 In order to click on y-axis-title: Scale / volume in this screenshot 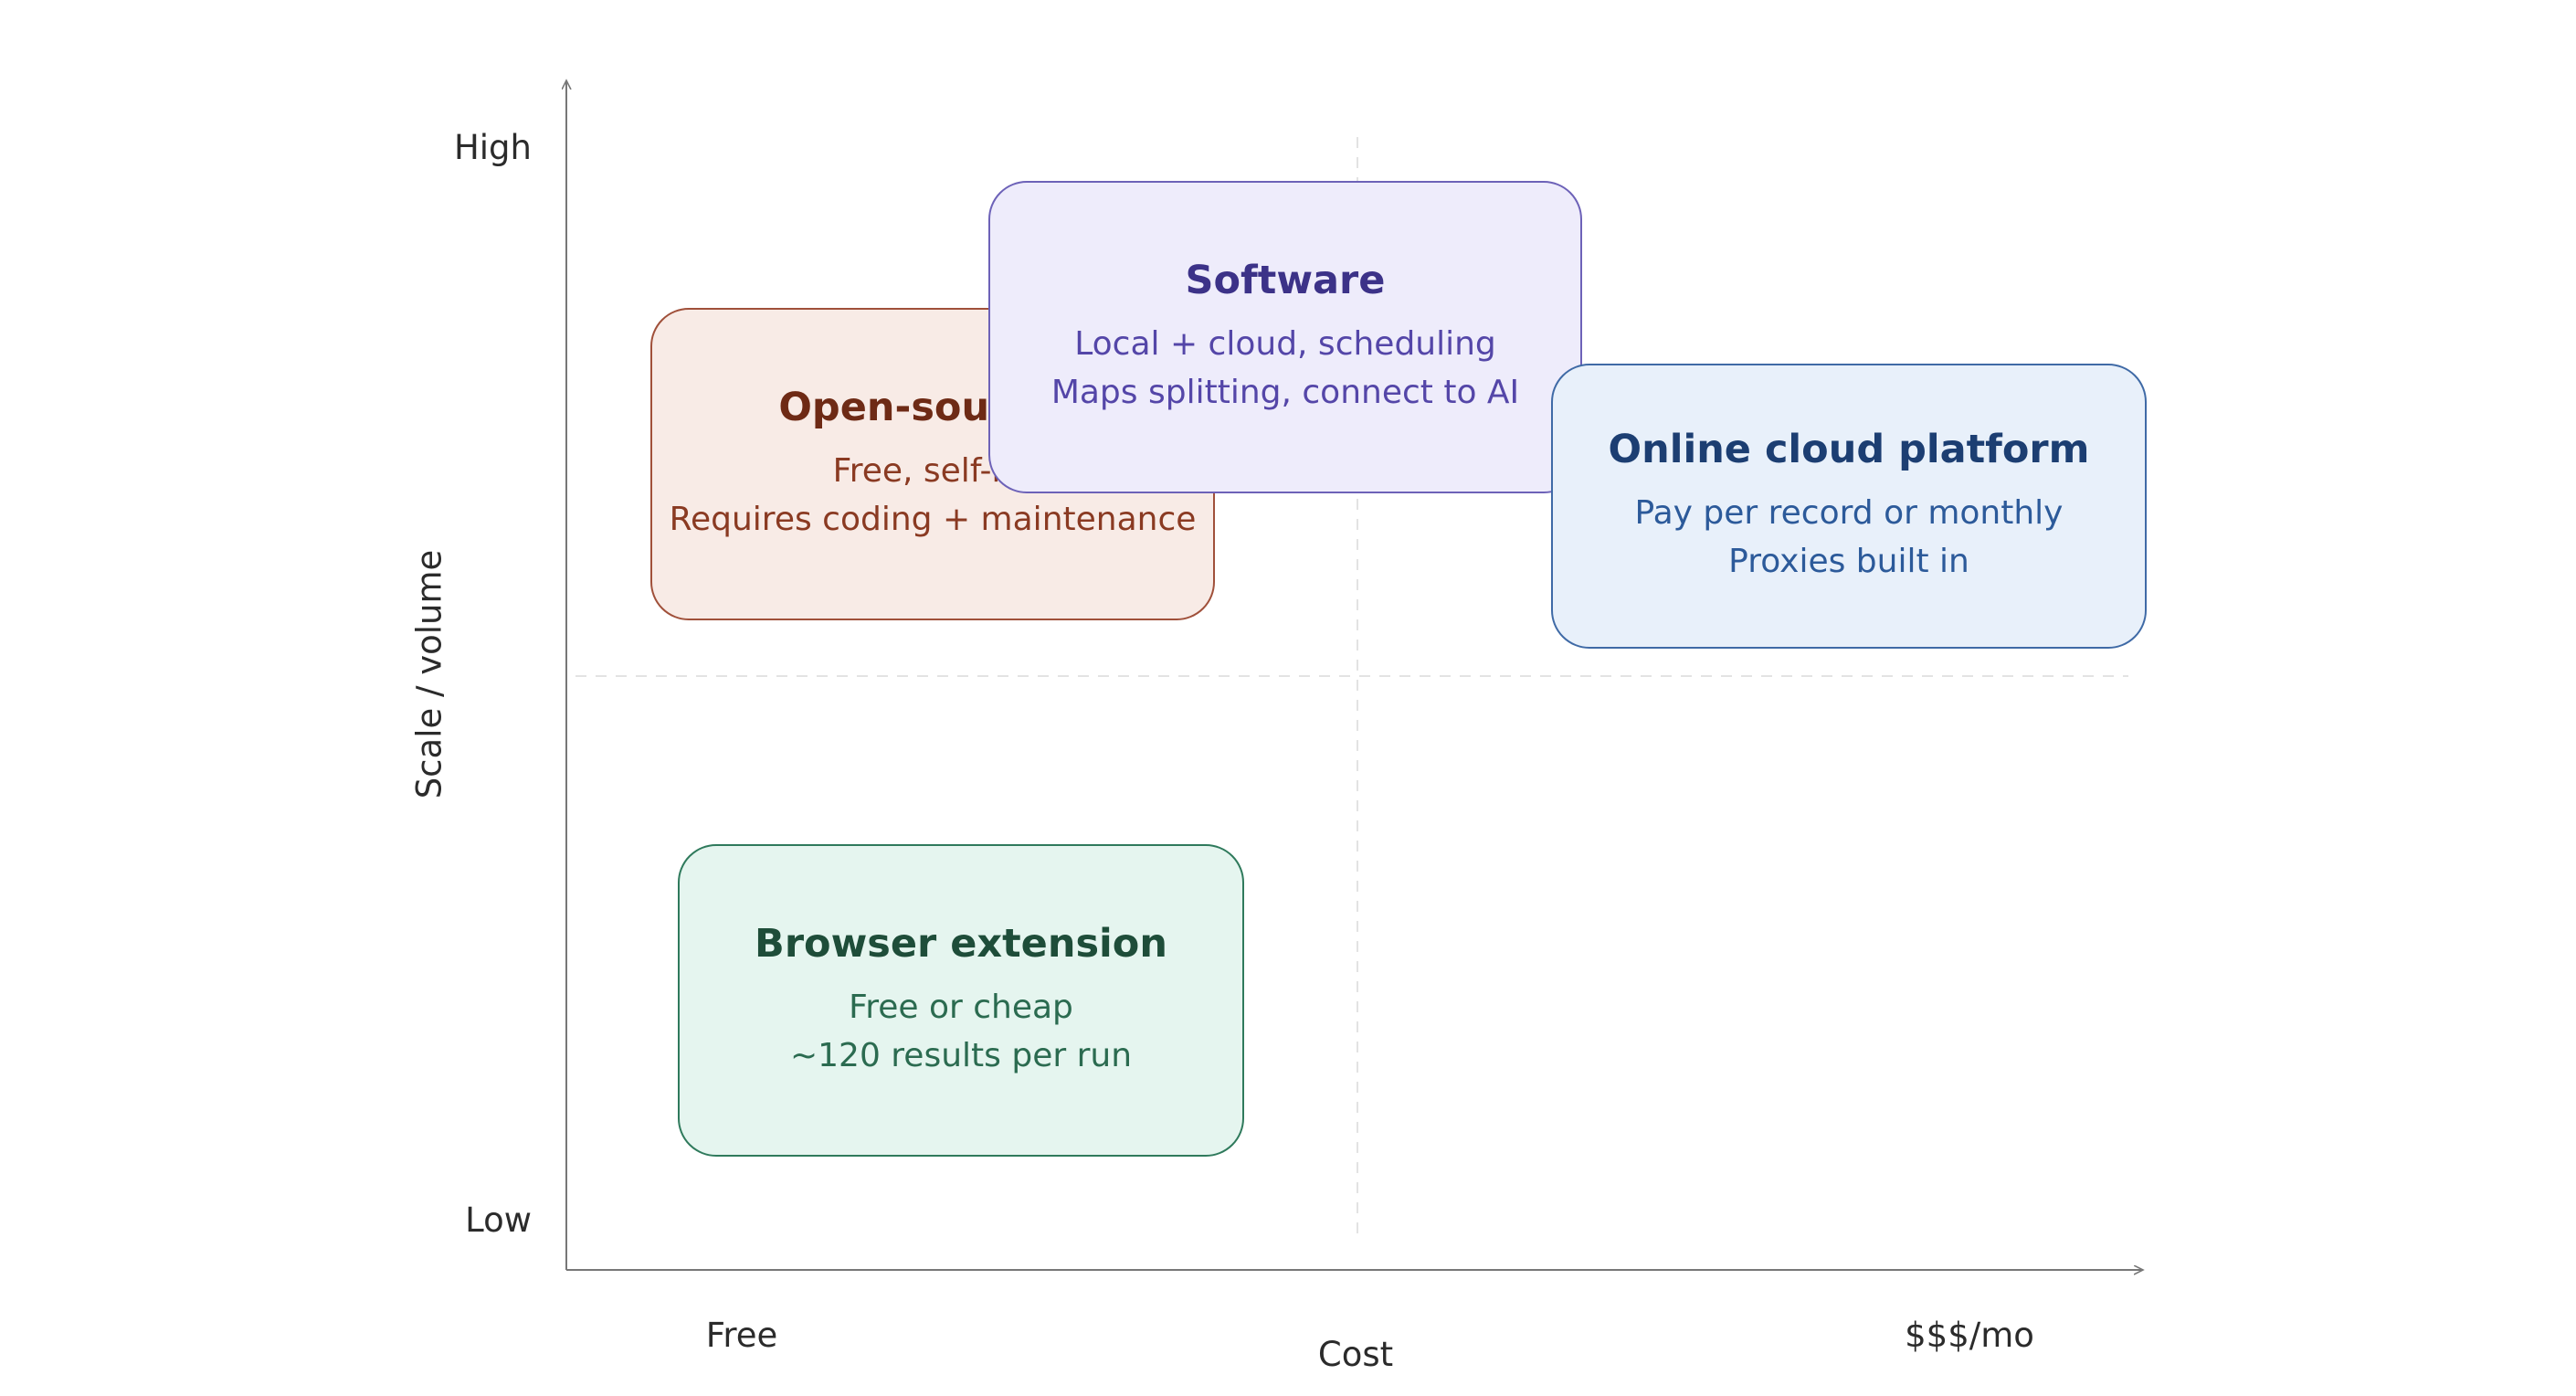, I will do `click(429, 674)`.